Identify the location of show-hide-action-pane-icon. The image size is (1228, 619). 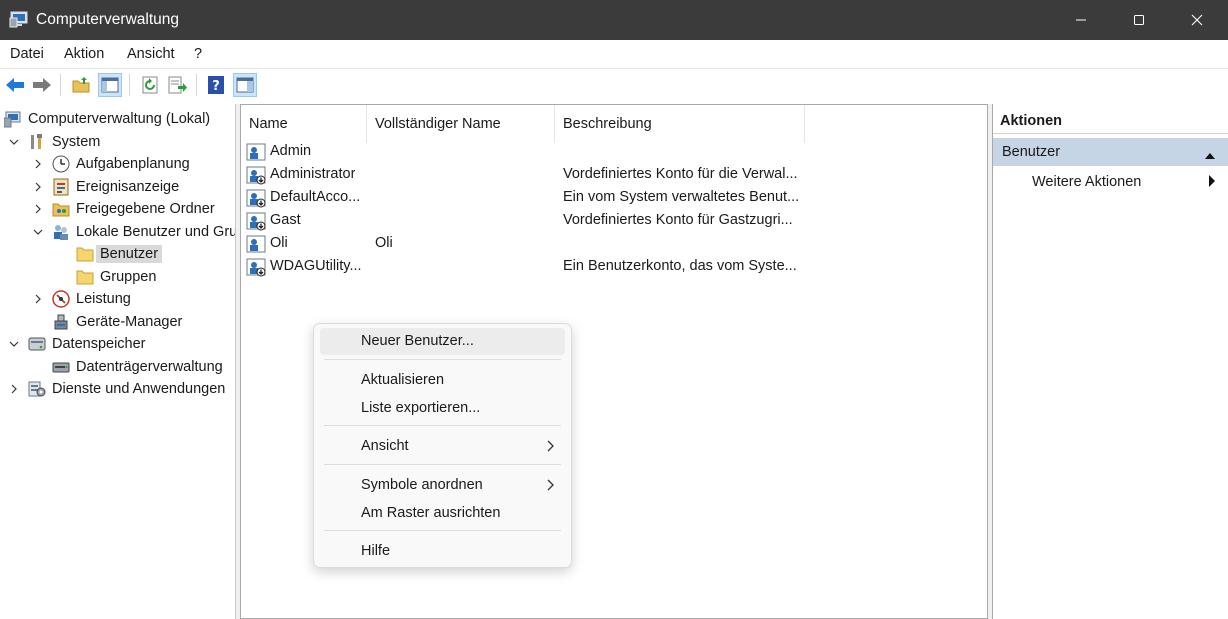
(245, 85).